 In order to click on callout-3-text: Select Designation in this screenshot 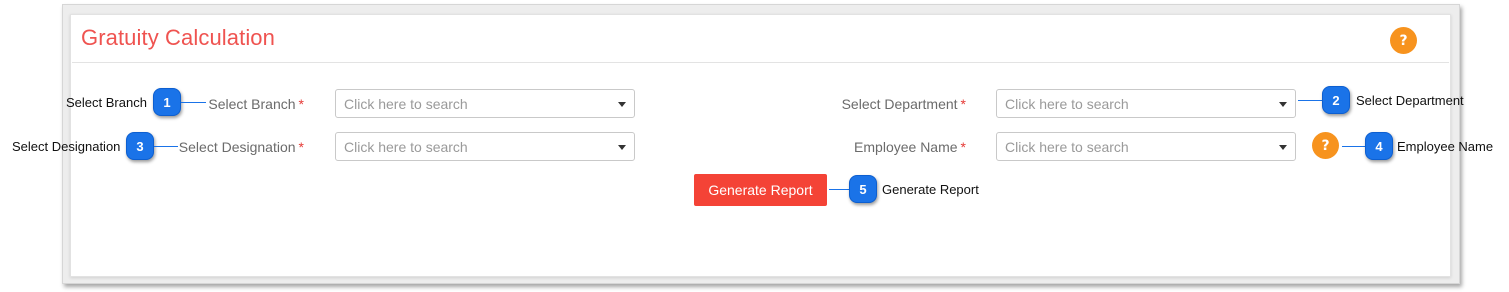, I will do `click(66, 146)`.